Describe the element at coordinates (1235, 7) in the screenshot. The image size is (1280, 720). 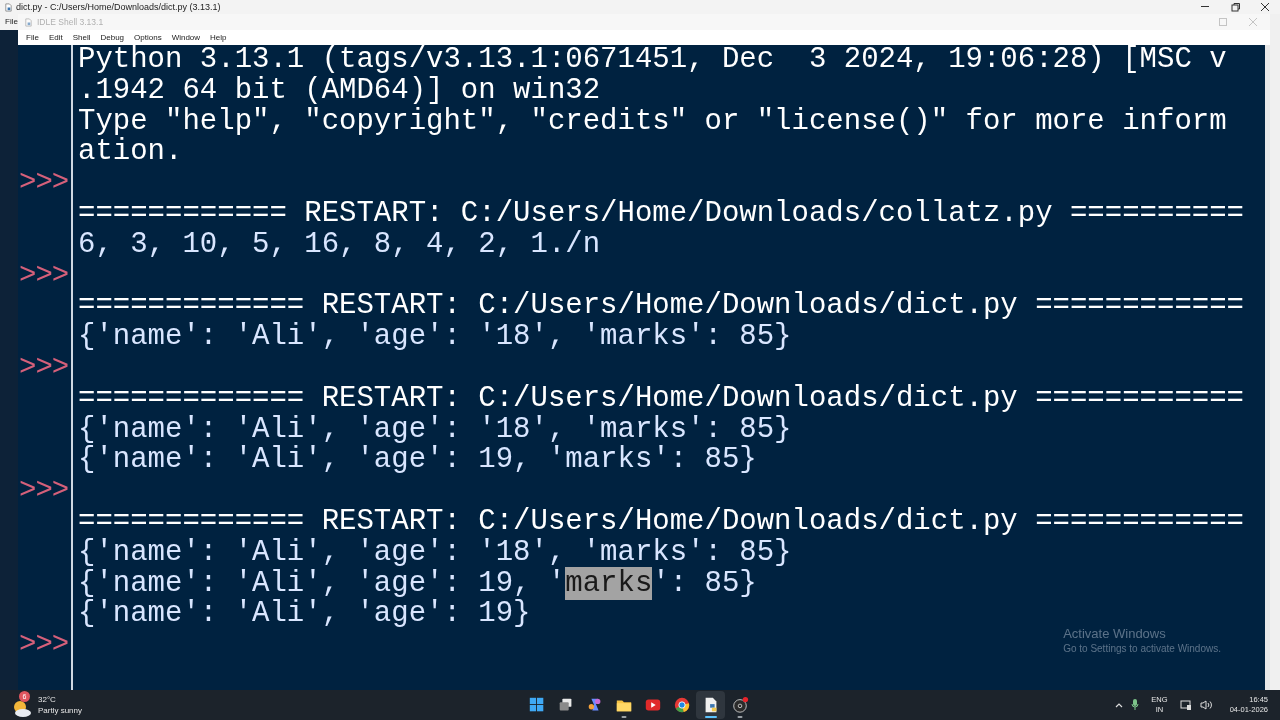
I see `restore-icon` at that location.